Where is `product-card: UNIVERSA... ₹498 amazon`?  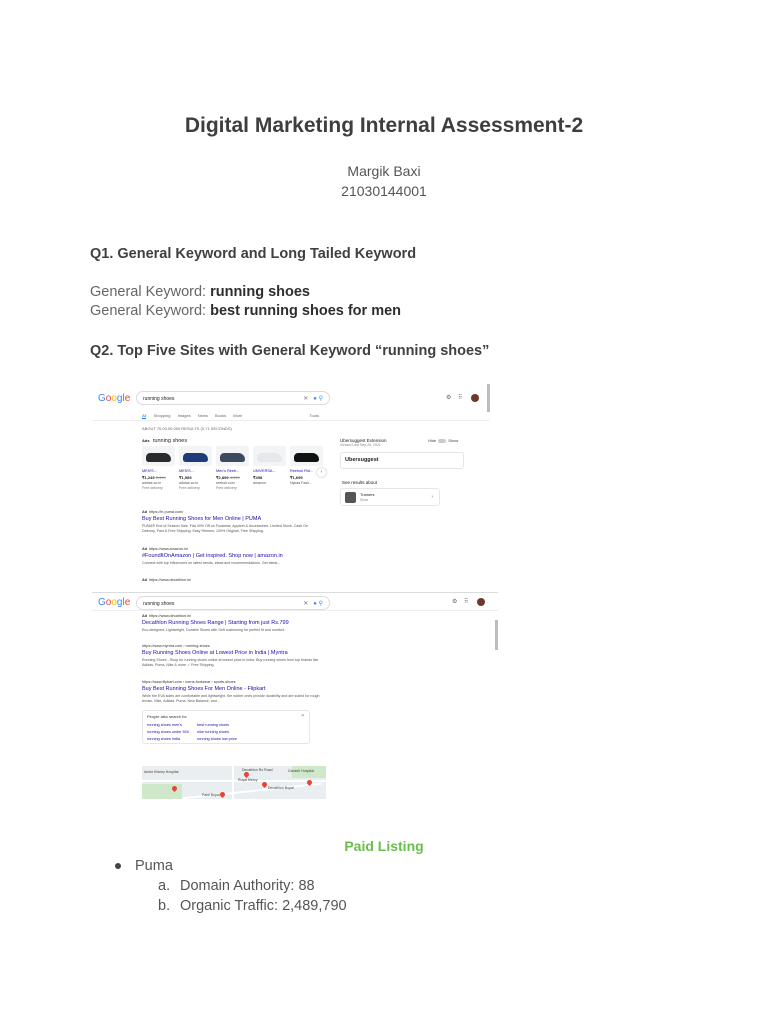 product-card: UNIVERSA... ₹498 amazon is located at coordinates (269, 465).